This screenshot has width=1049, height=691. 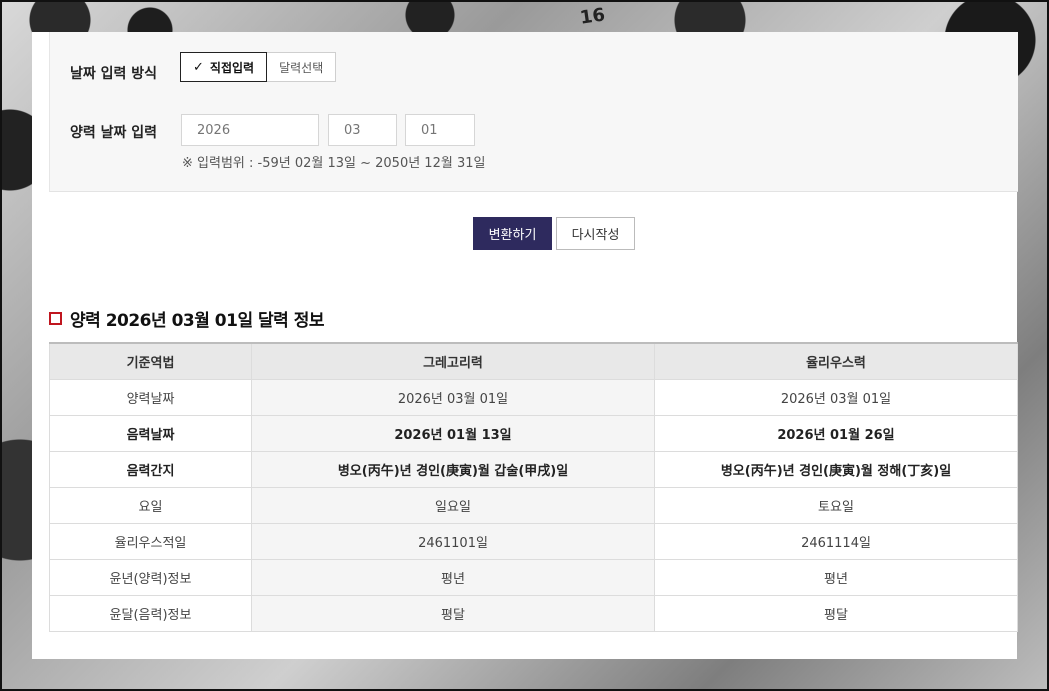 What do you see at coordinates (453, 505) in the screenshot?
I see `gregorian-value: 일요일` at bounding box center [453, 505].